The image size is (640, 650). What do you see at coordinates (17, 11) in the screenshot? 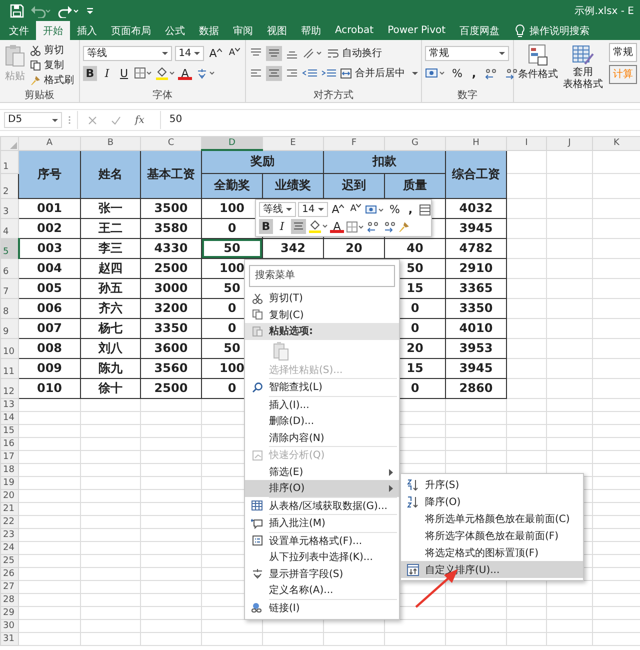
I see `save-icon` at bounding box center [17, 11].